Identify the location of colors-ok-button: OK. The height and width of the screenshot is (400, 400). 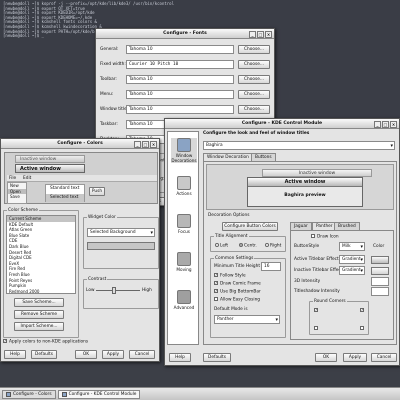
(86, 354).